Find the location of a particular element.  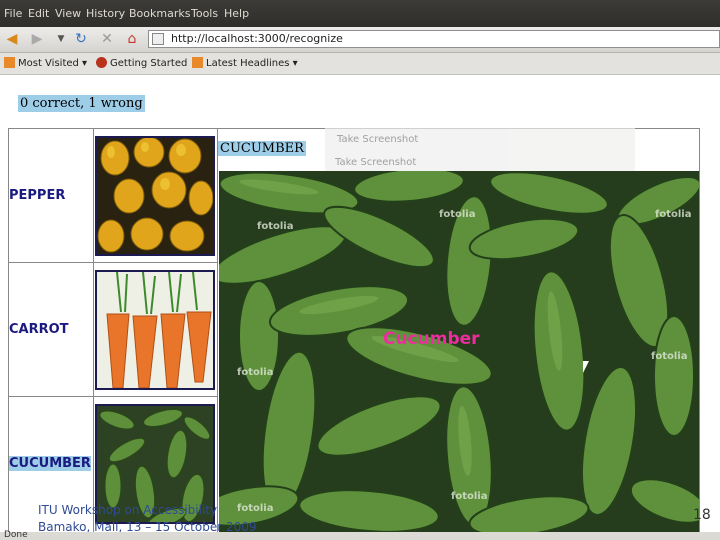

history-dropdown-icon: ▼ is located at coordinates (61, 39).